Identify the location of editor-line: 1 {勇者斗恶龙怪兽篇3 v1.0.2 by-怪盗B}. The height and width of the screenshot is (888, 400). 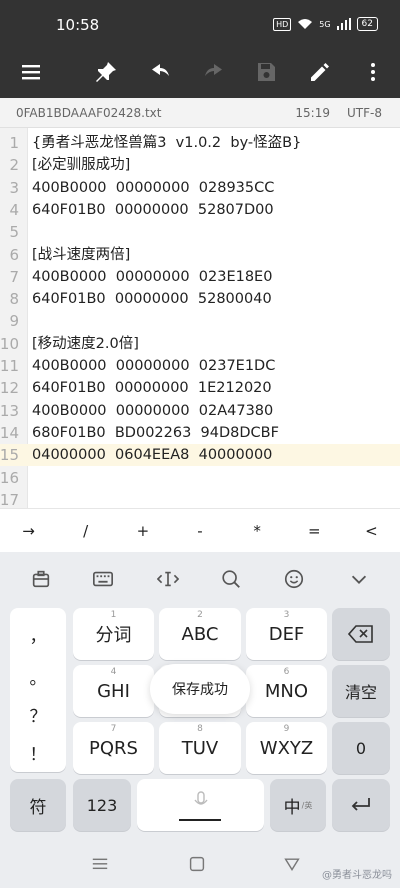
(200, 143).